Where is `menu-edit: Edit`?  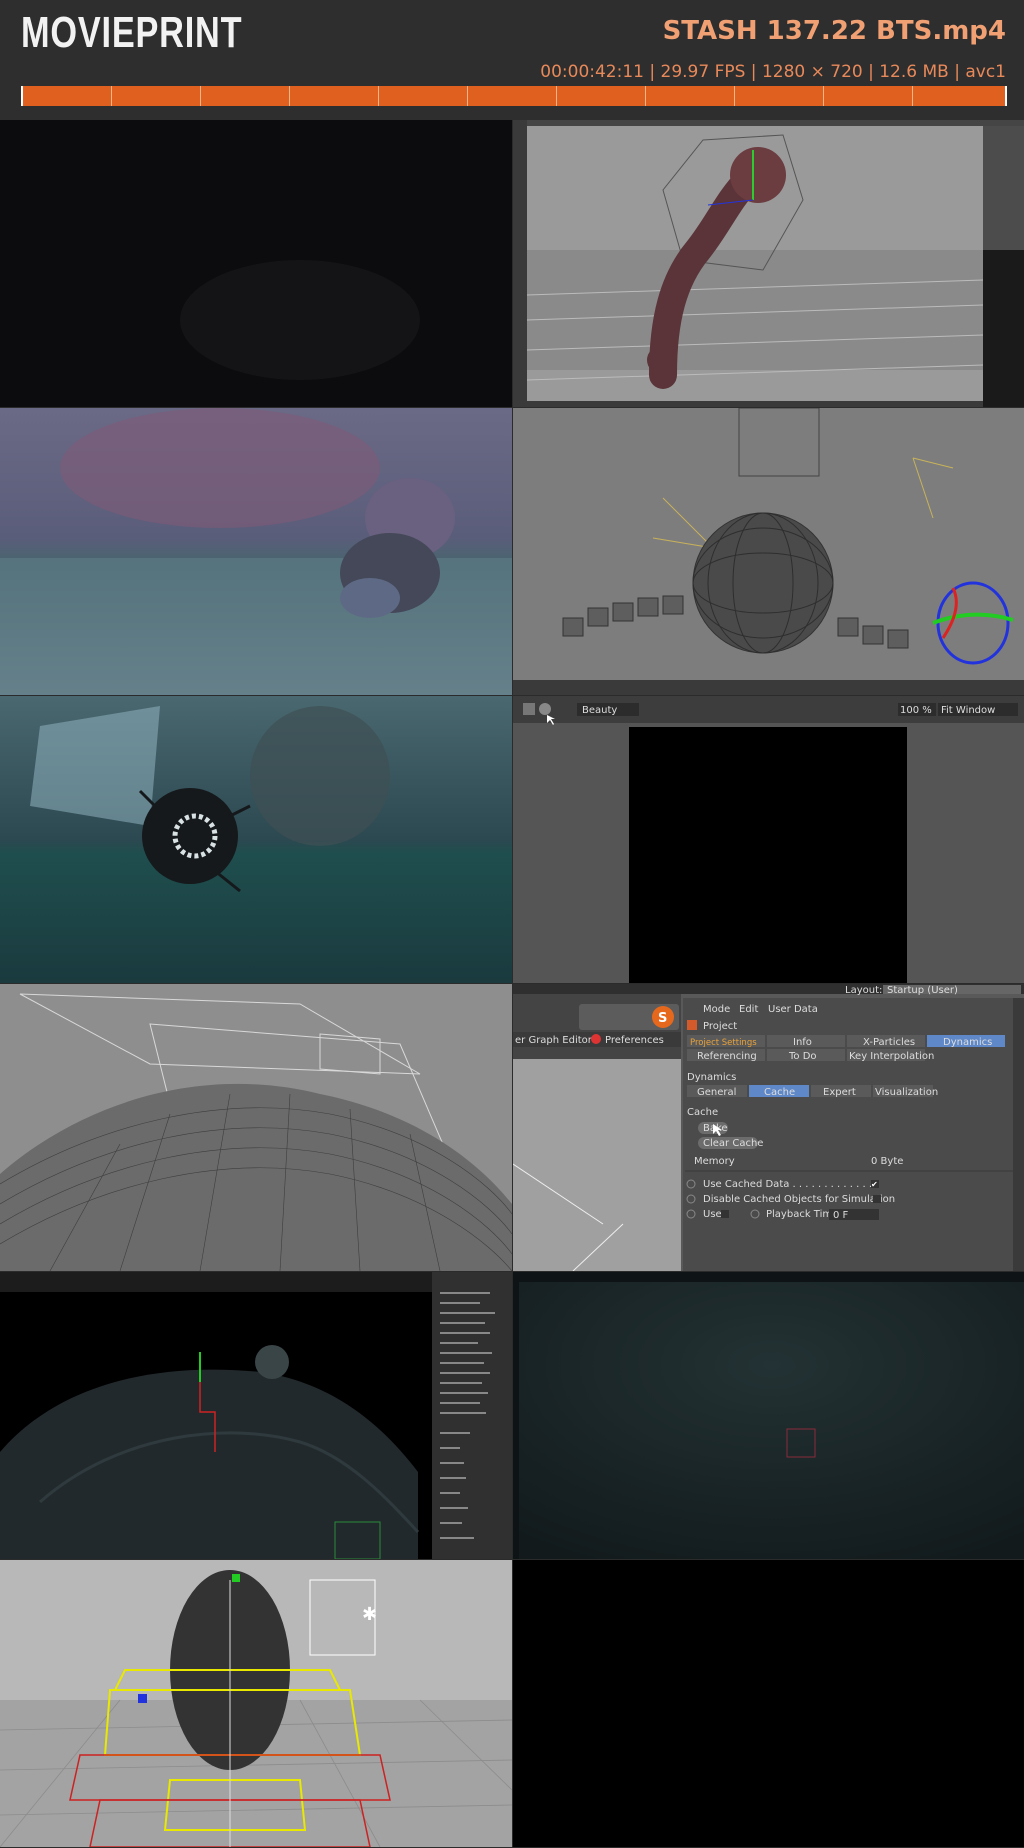 menu-edit: Edit is located at coordinates (748, 1009).